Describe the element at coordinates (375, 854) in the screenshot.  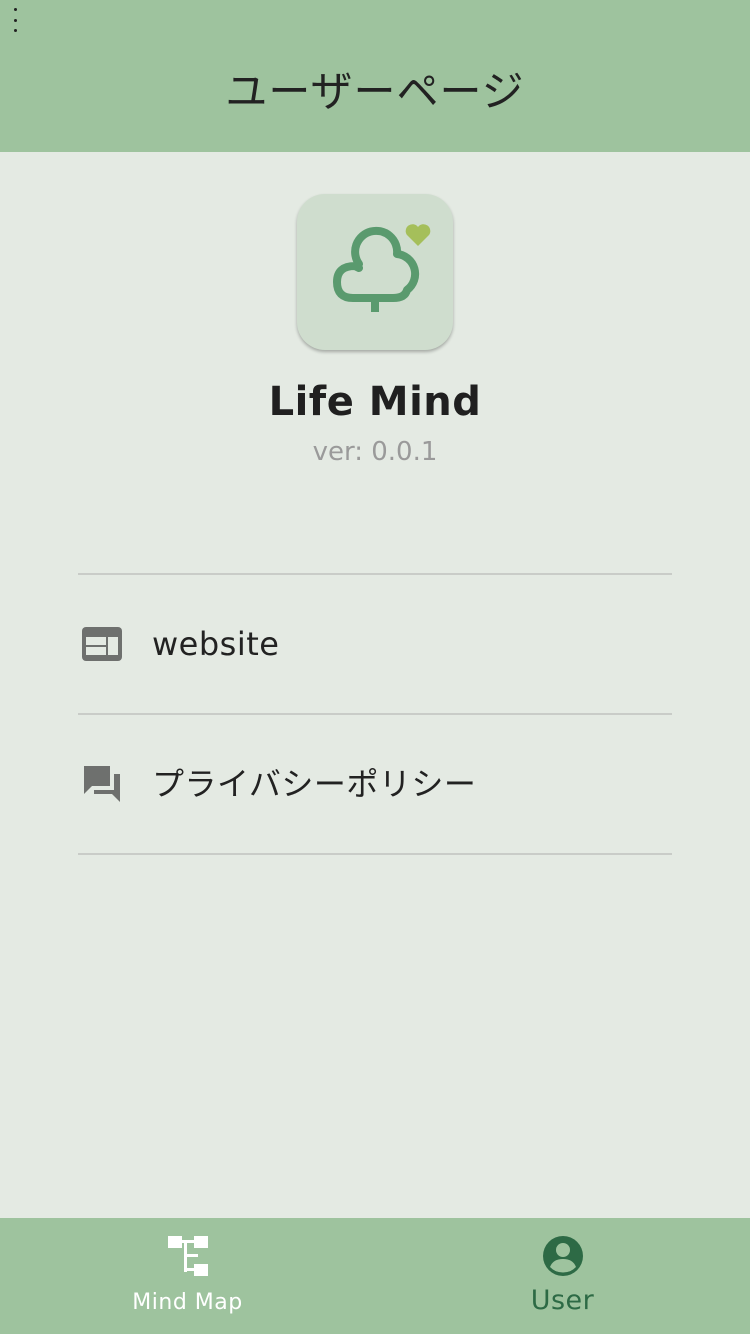
I see `divider` at that location.